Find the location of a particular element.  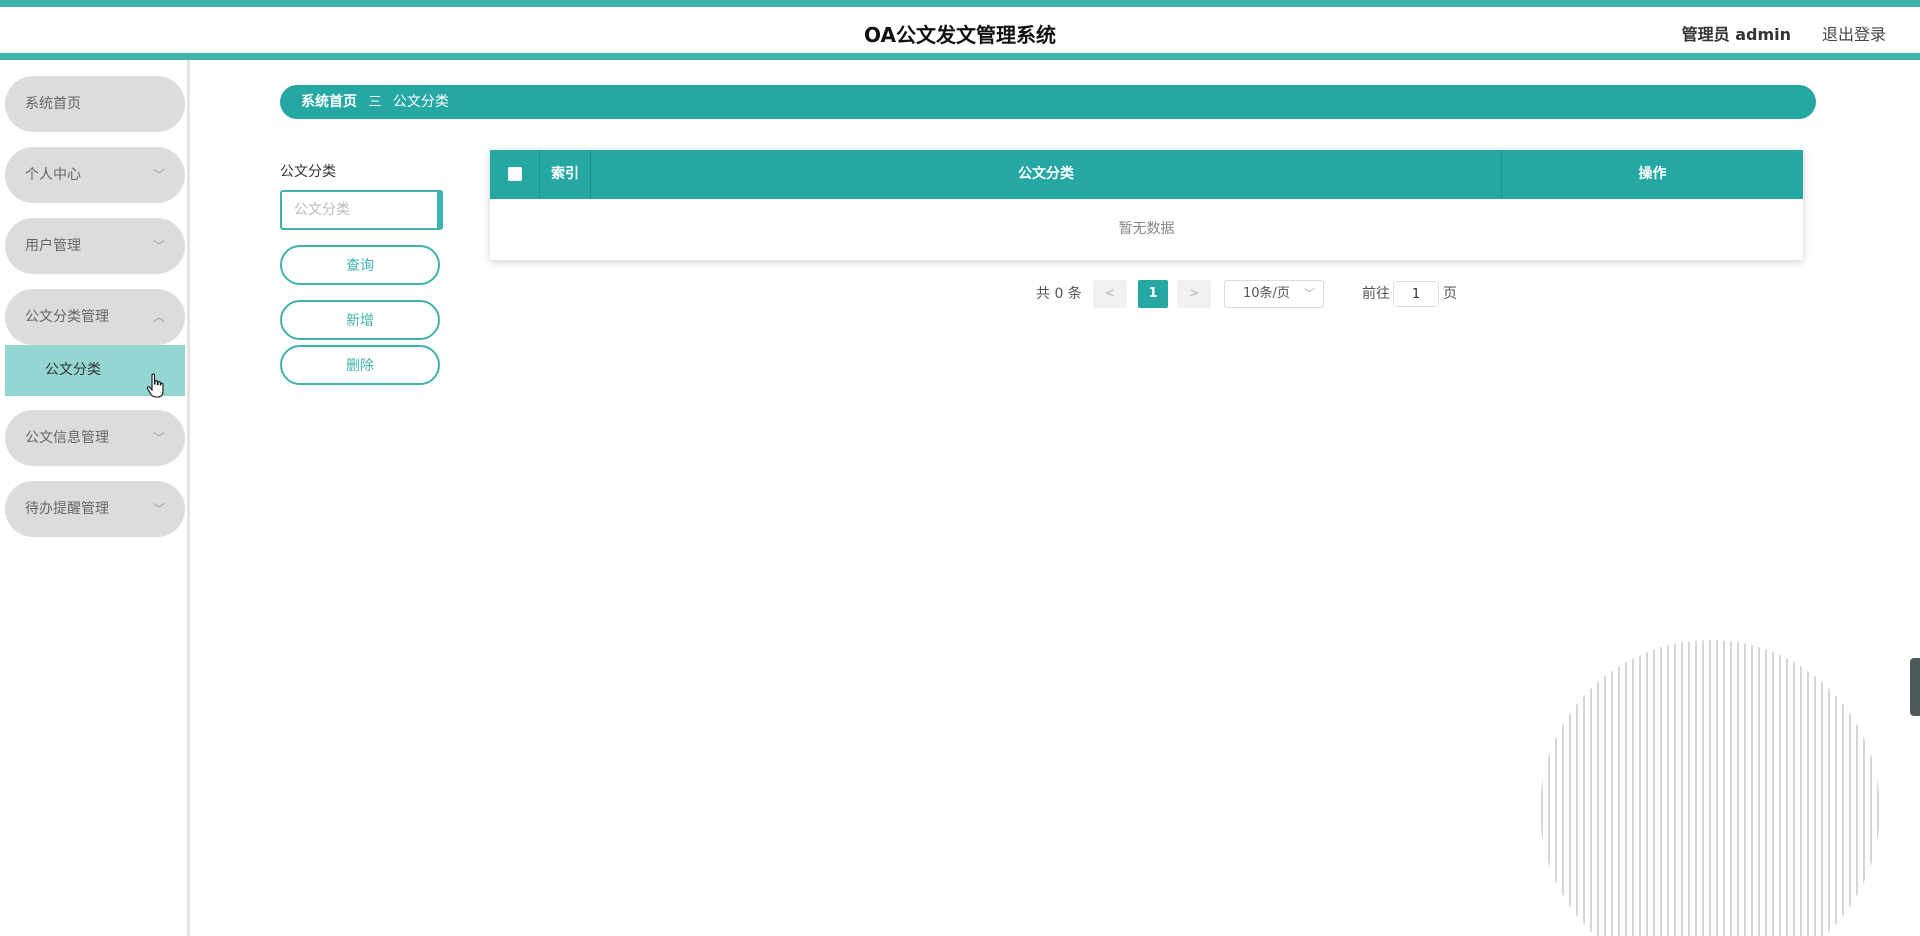

data-table: 索引 公文分类 操作 暂无数据 is located at coordinates (1146, 205).